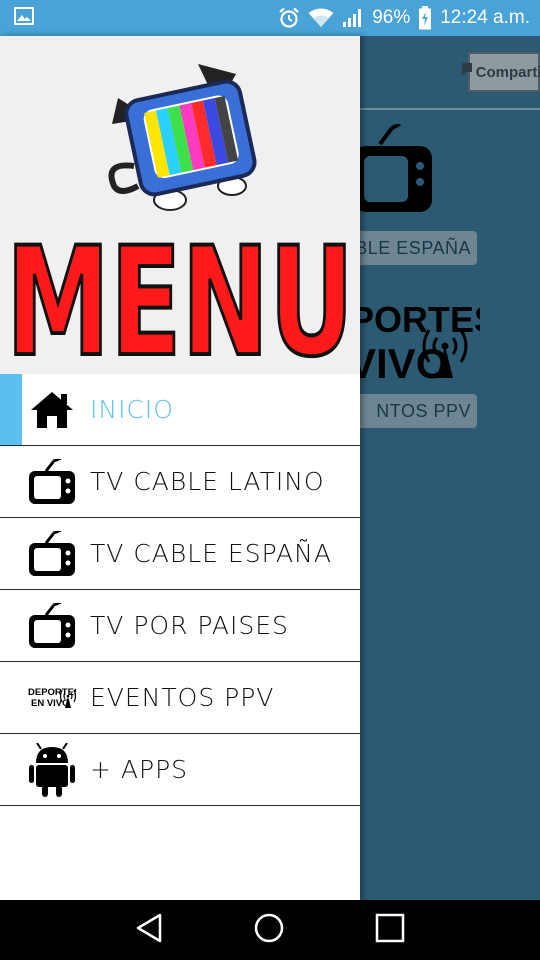 Image resolution: width=540 pixels, height=960 pixels. I want to click on alarm-icon, so click(289, 18).